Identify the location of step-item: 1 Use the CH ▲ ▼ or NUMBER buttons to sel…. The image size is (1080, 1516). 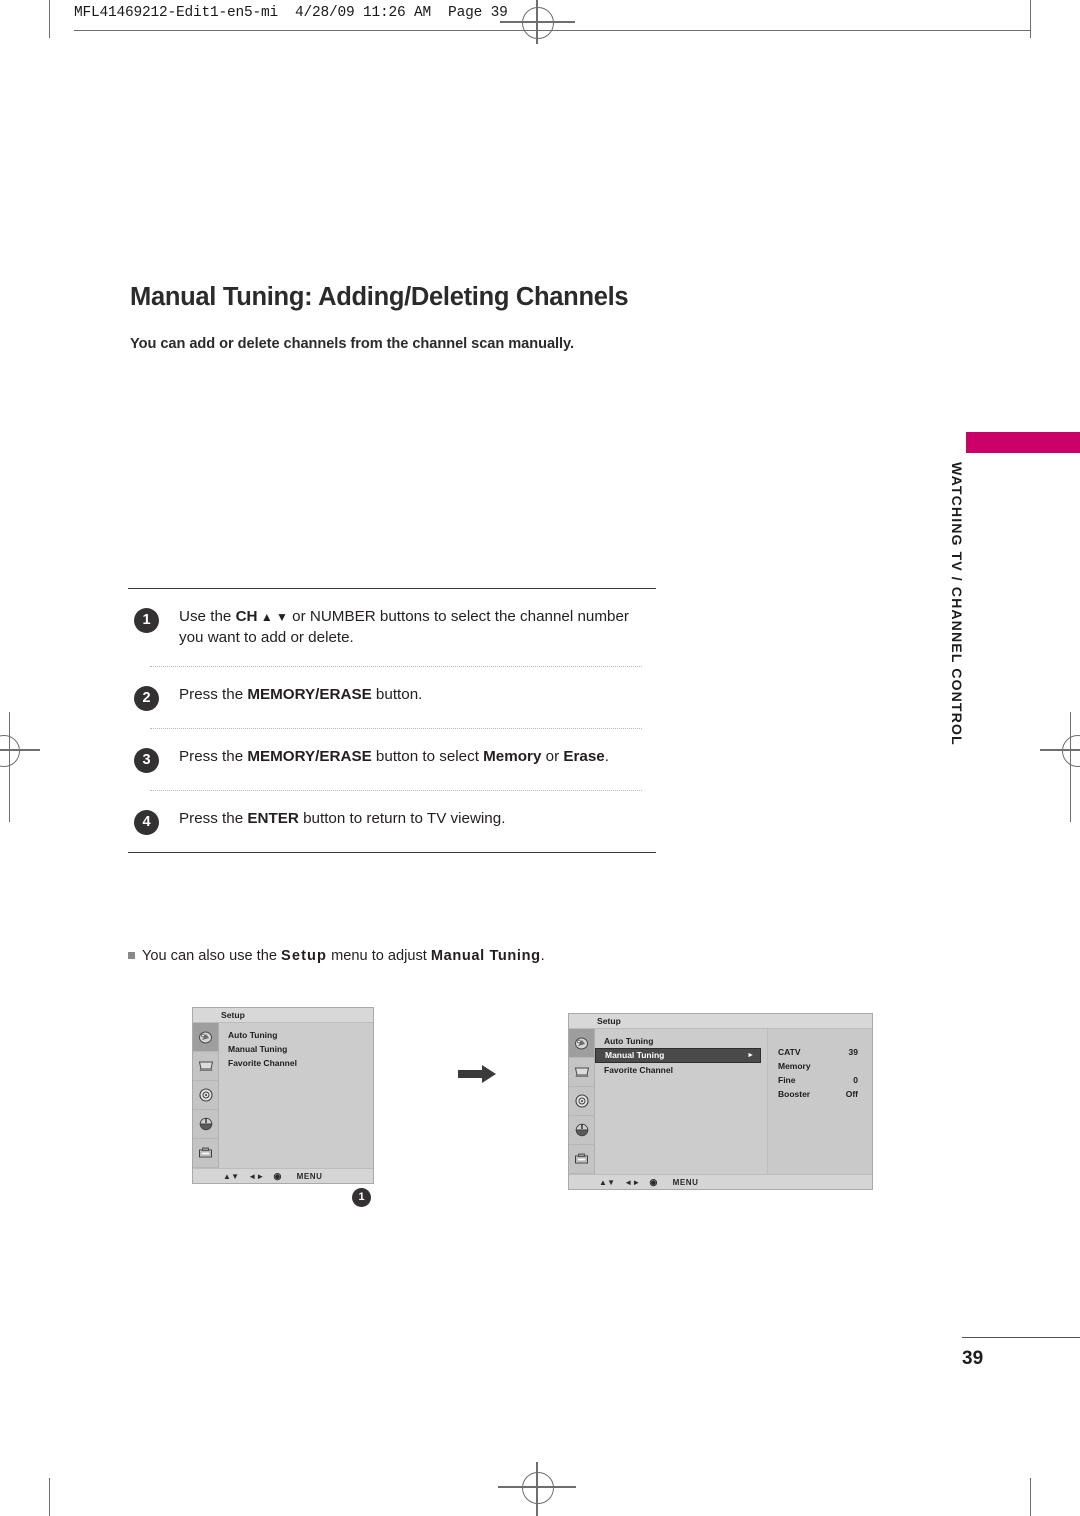
(392, 627).